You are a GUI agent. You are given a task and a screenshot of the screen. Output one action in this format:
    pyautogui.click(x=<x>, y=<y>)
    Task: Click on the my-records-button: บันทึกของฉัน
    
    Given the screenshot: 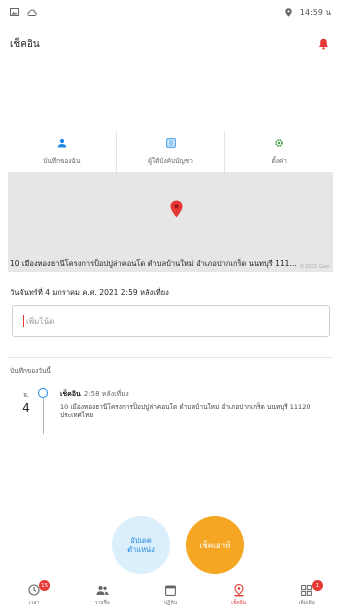 What is the action you would take?
    pyautogui.click(x=62, y=152)
    